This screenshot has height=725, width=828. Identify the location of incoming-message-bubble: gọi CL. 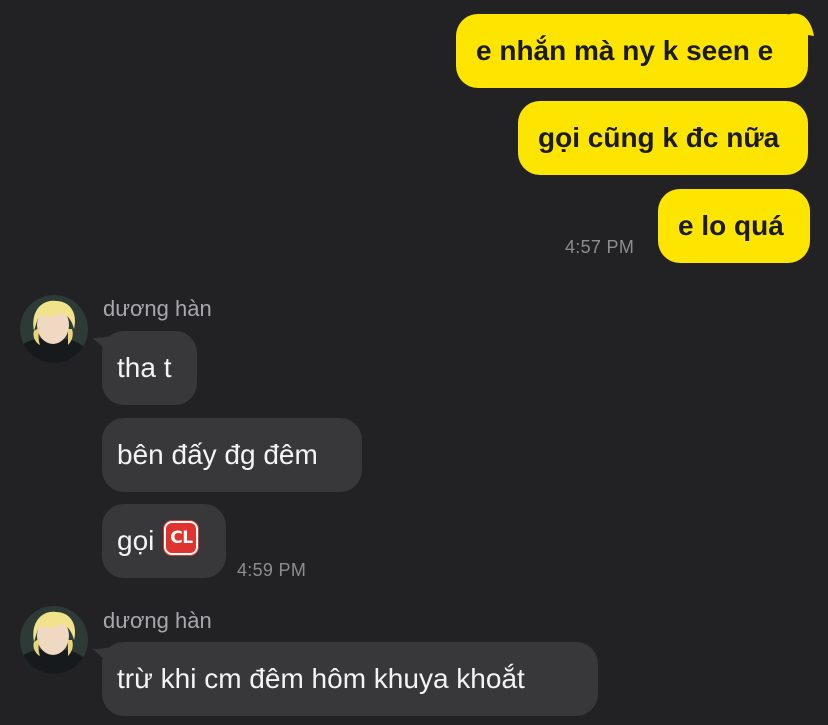
(164, 541).